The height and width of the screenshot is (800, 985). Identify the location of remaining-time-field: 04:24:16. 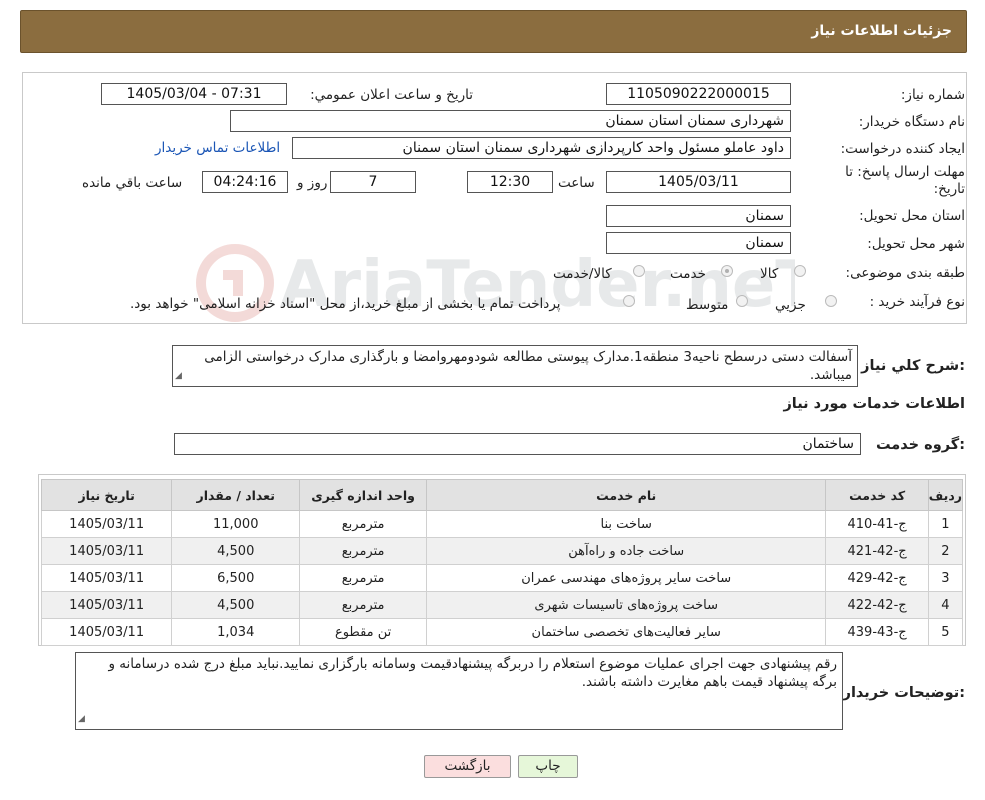
(245, 182).